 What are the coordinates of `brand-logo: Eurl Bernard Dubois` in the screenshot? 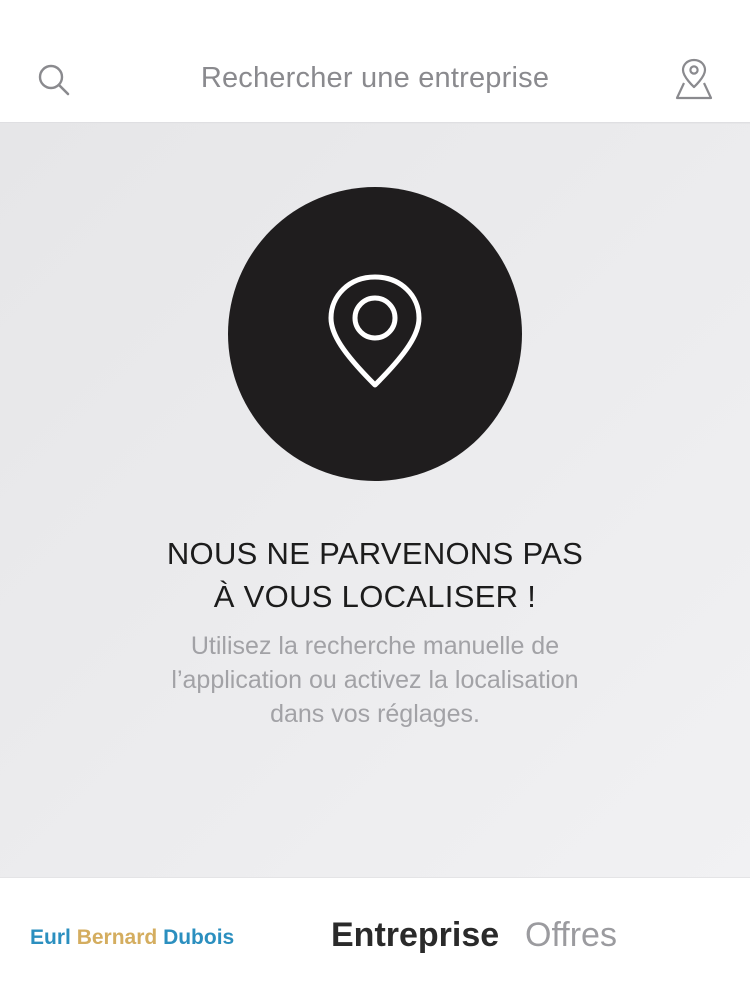 It's located at (132, 938).